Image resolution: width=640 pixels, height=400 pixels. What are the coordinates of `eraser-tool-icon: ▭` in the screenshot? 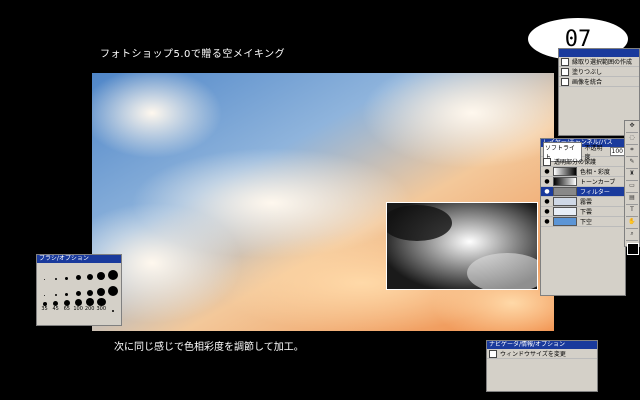 It's located at (632, 187).